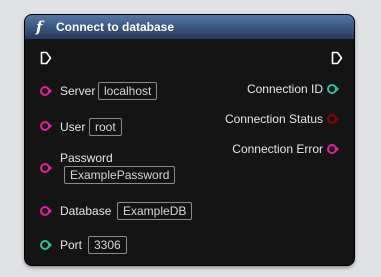 This screenshot has width=381, height=277. I want to click on database-label: Database, so click(86, 211).